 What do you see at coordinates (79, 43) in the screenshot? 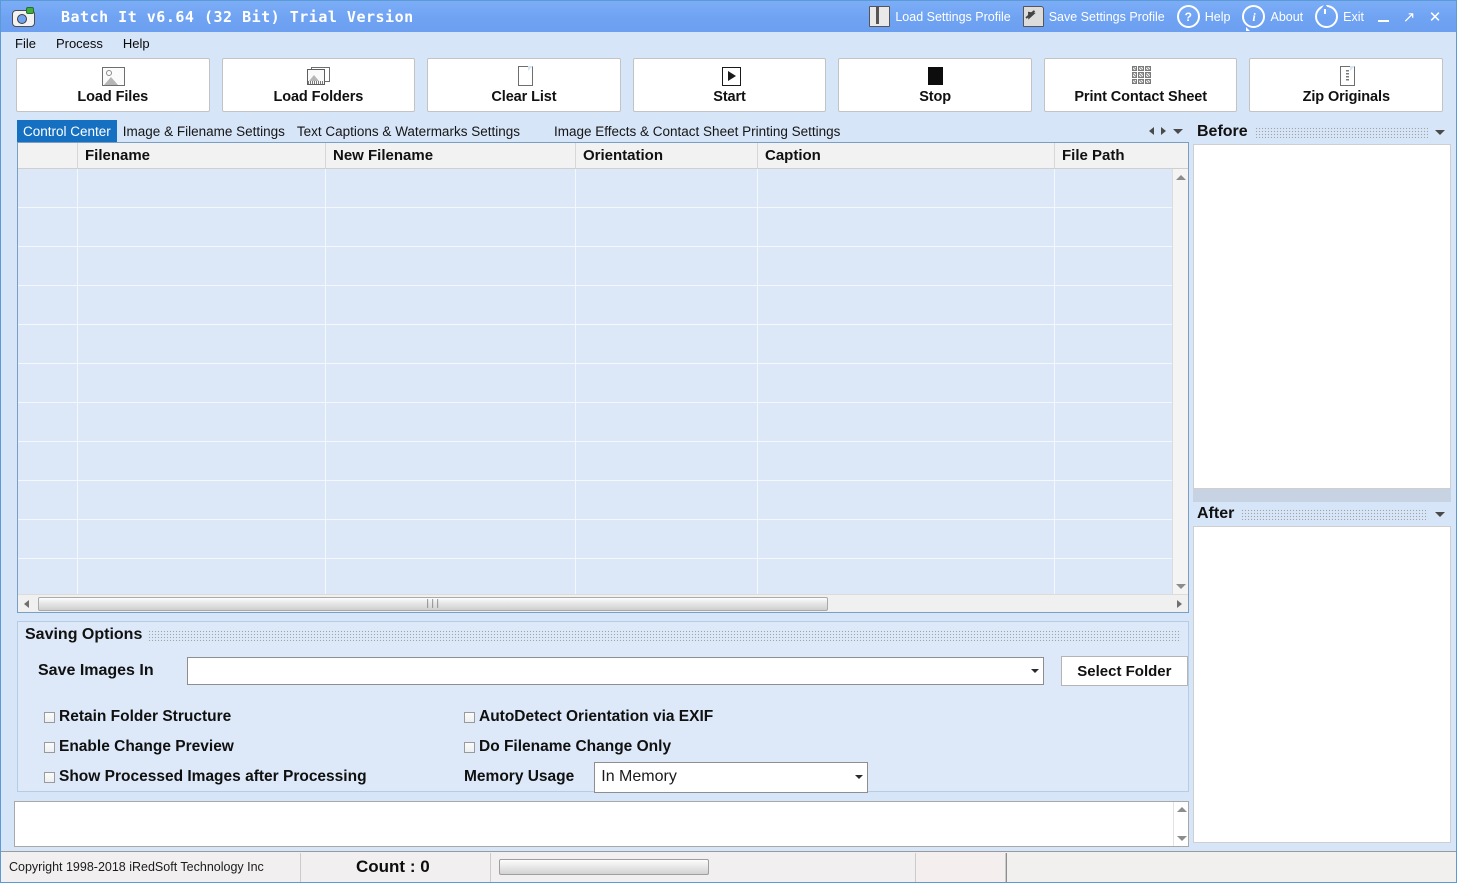
I see `menu-process: Process` at bounding box center [79, 43].